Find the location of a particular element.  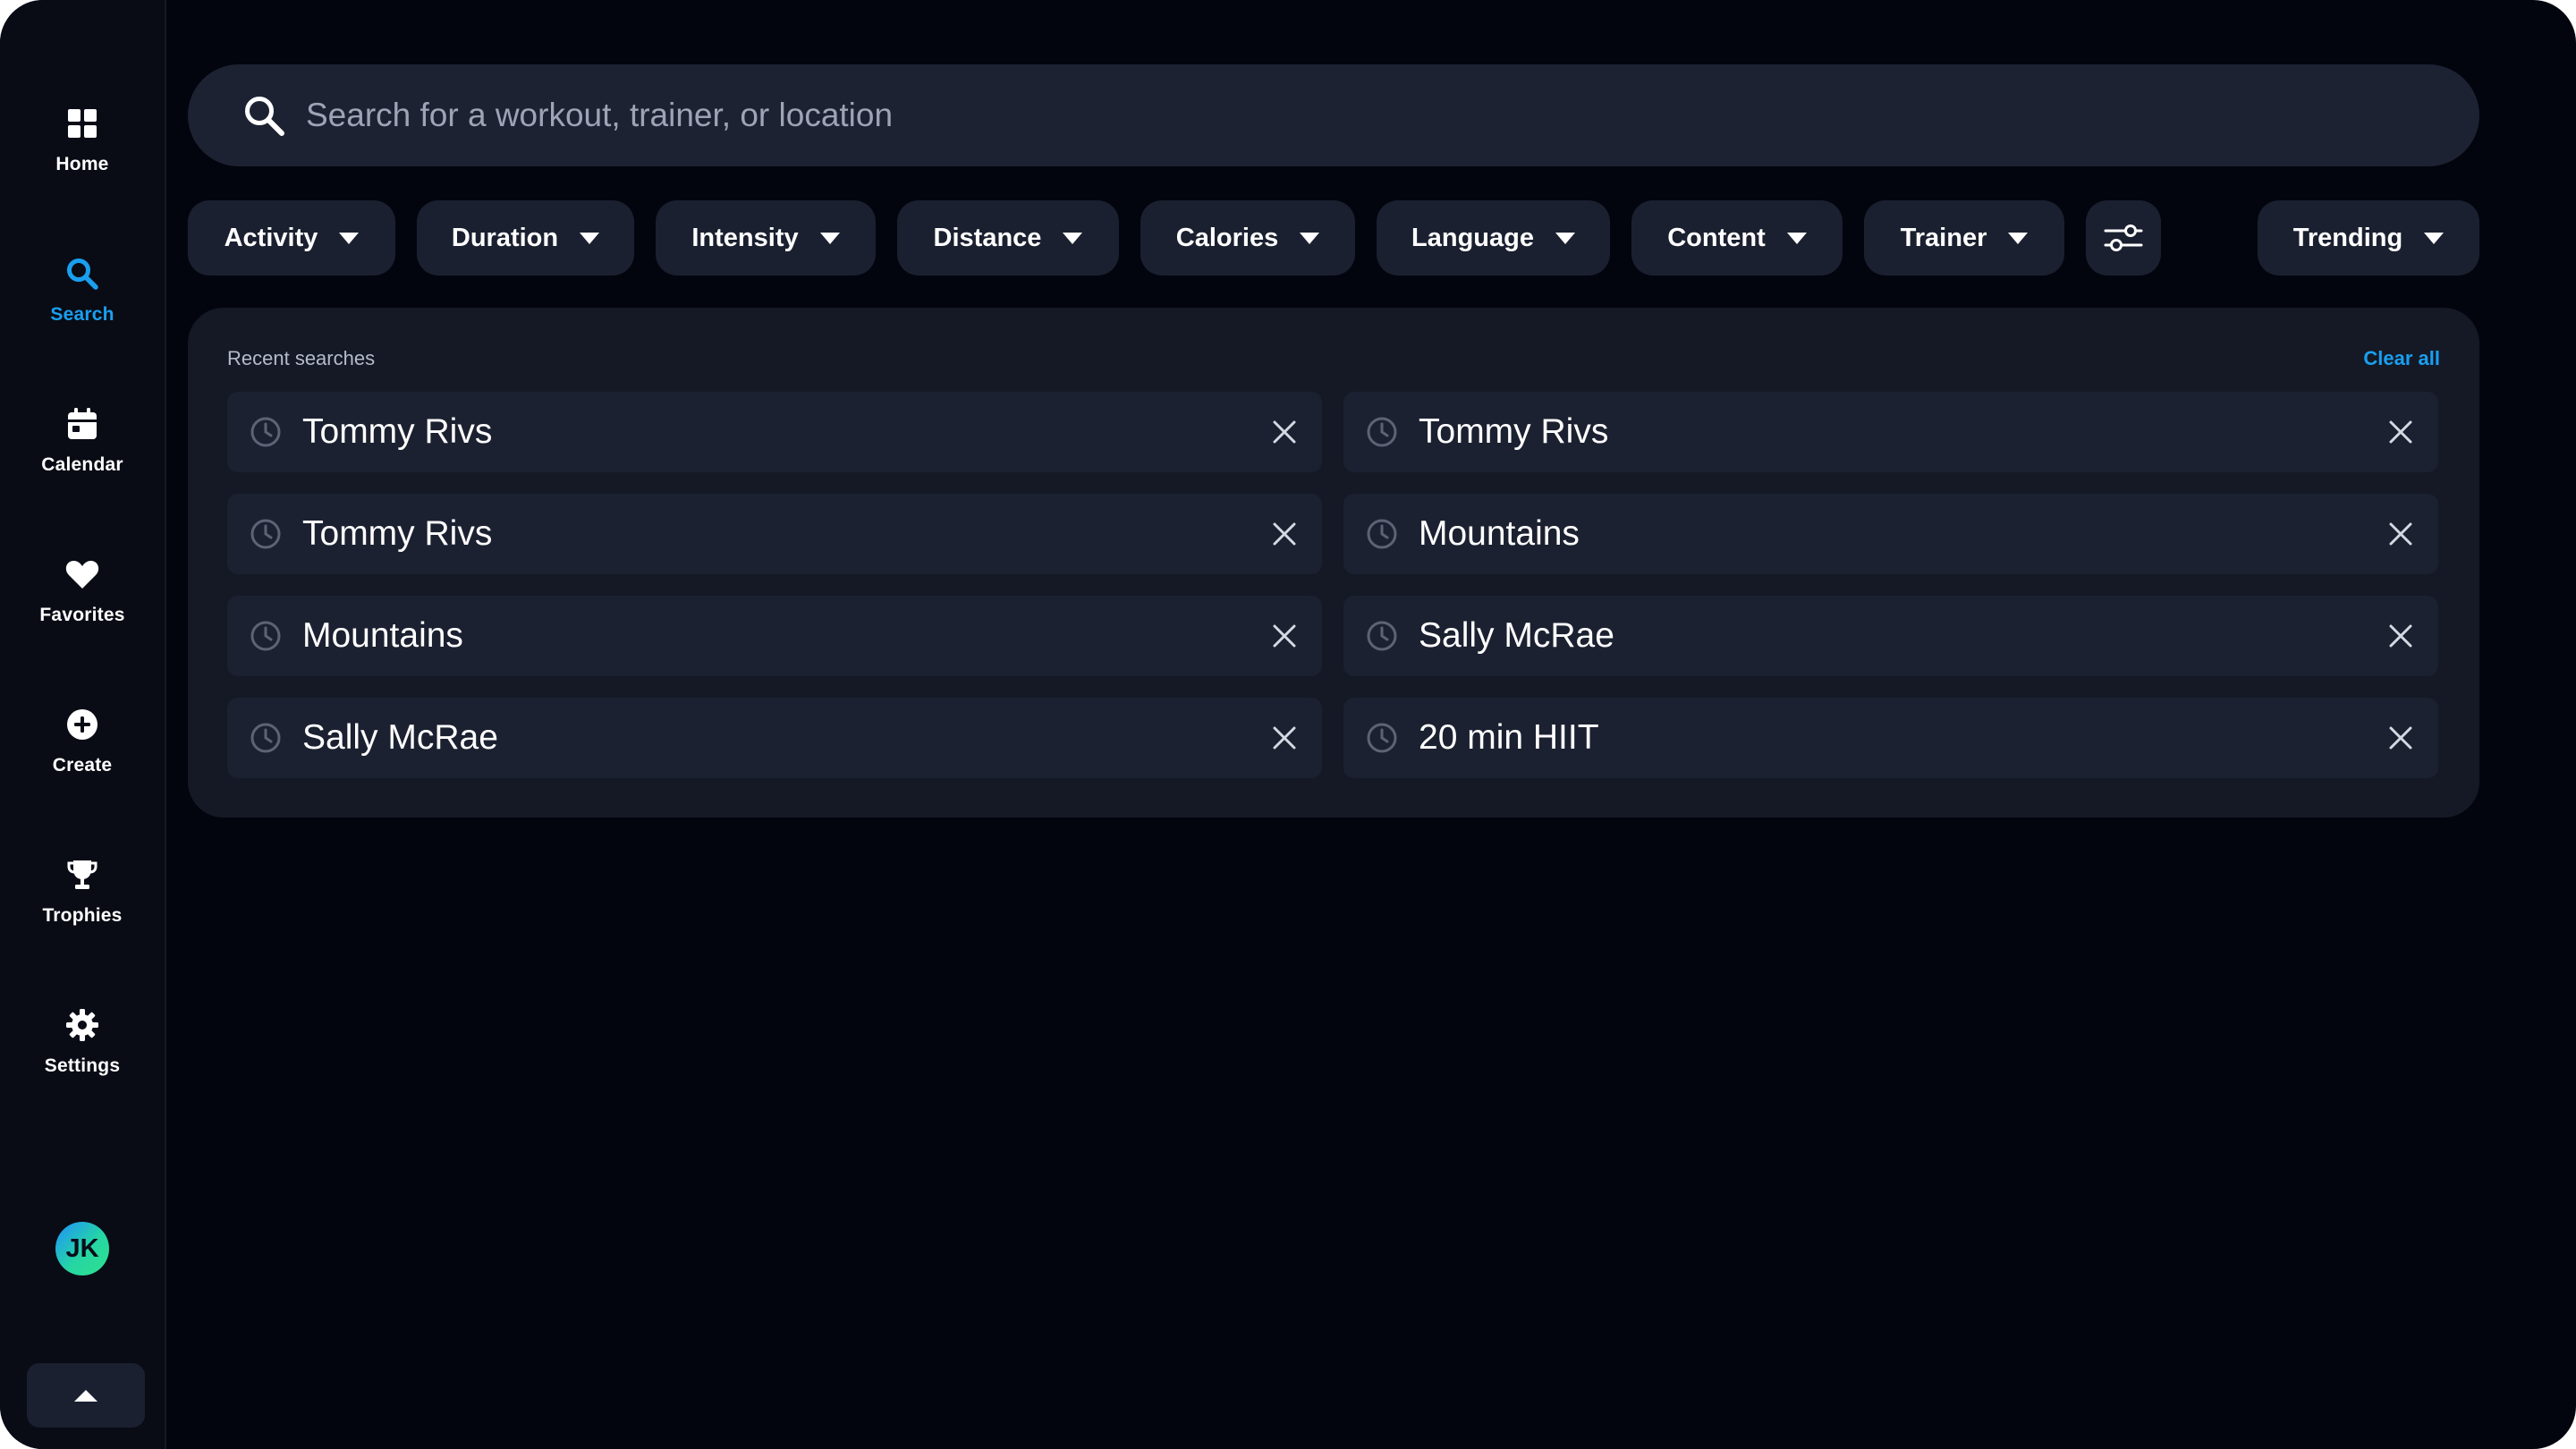

trophy-icon is located at coordinates (82, 875).